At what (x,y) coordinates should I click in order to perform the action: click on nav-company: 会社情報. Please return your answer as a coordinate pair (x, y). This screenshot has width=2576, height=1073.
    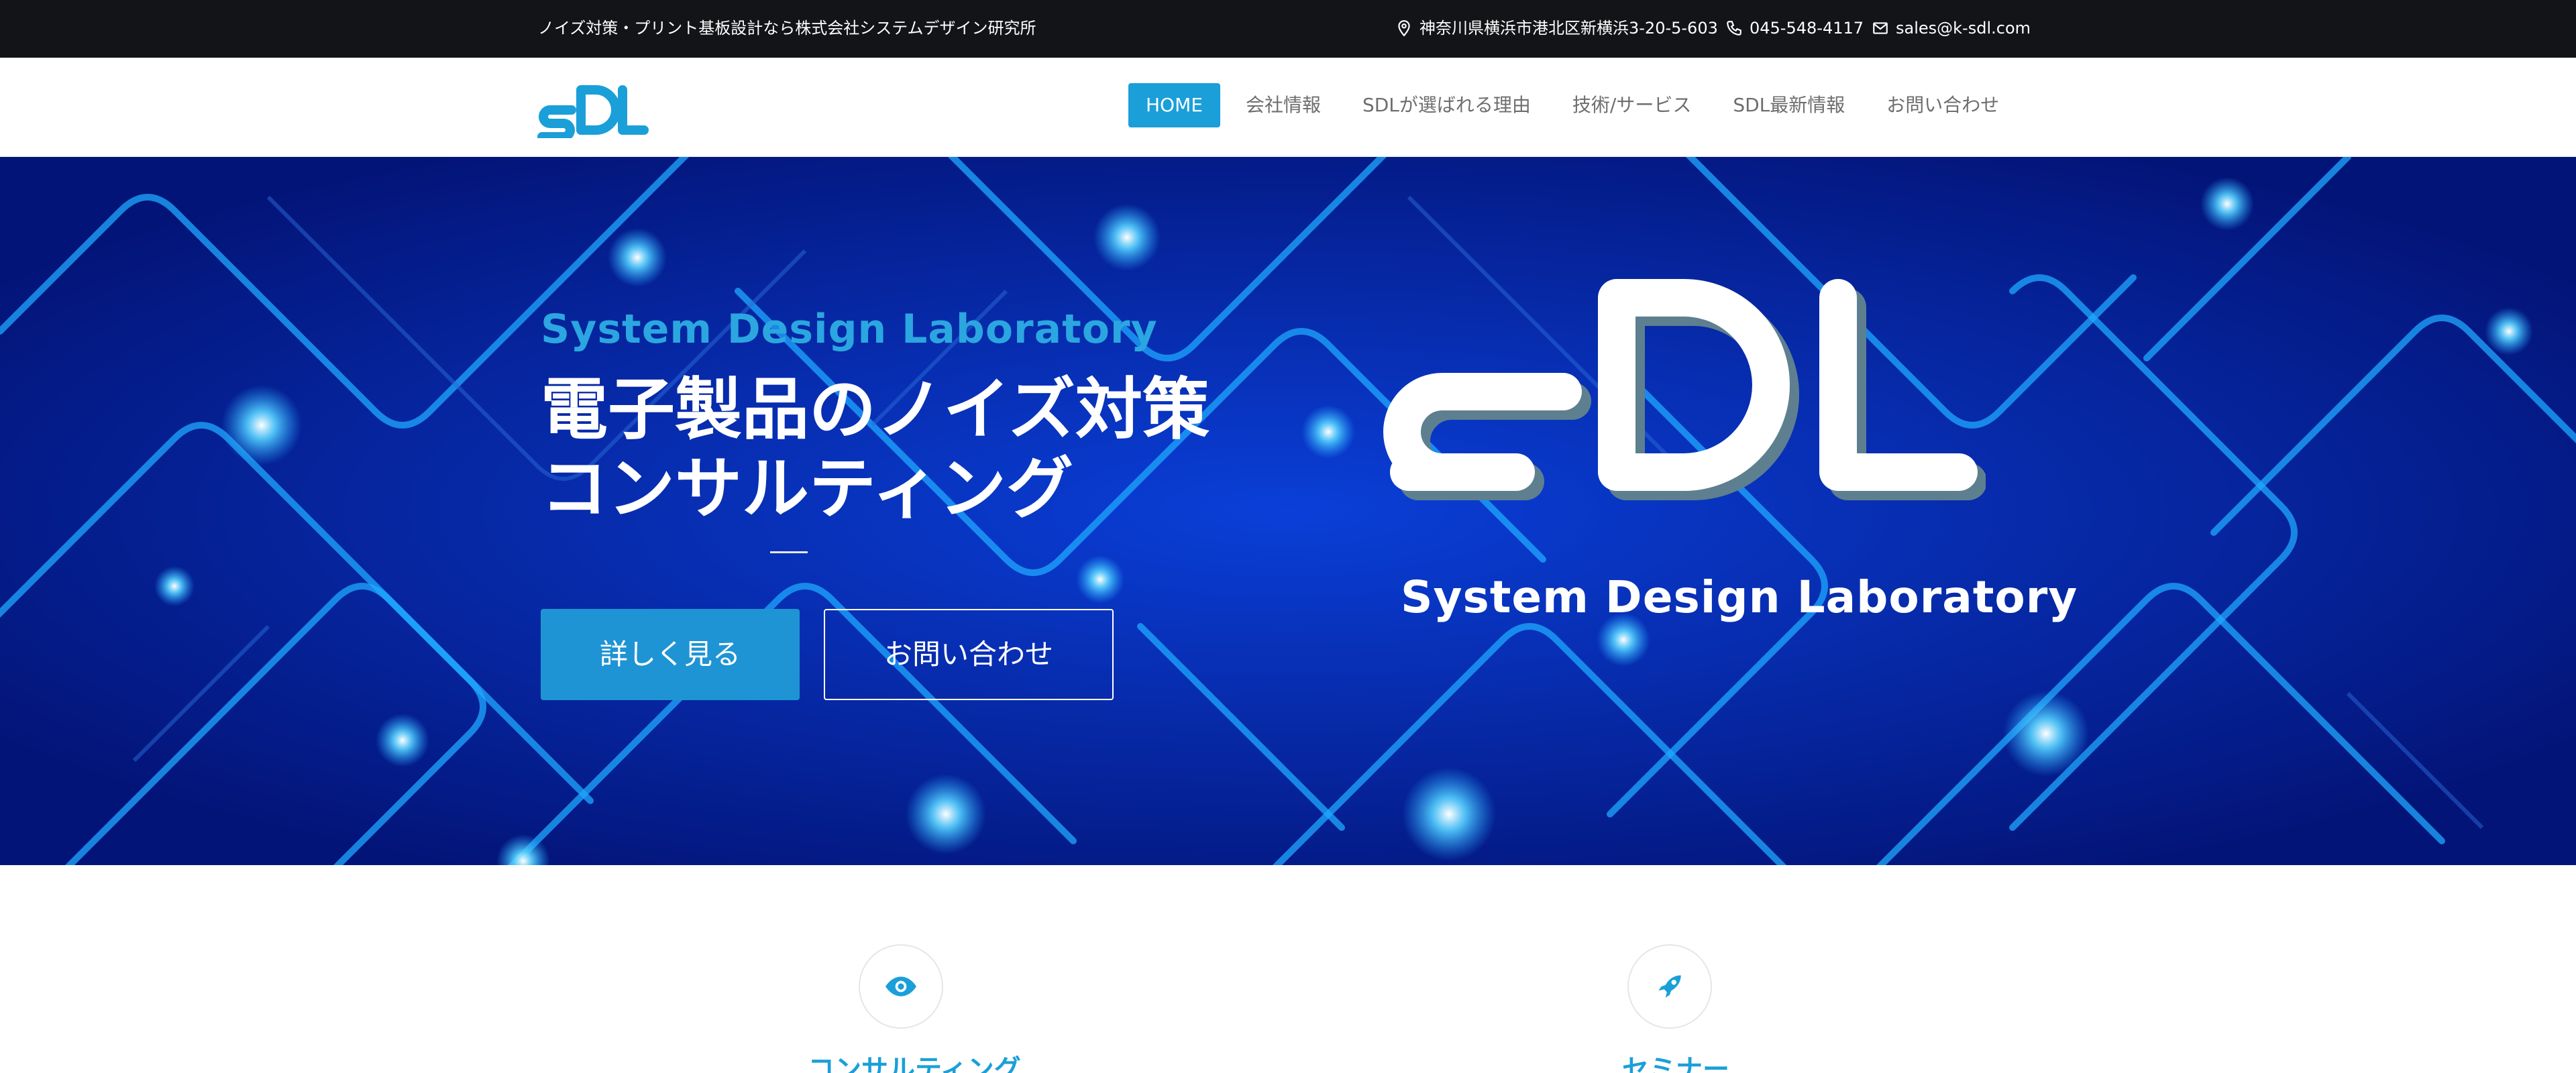
    Looking at the image, I should click on (1283, 105).